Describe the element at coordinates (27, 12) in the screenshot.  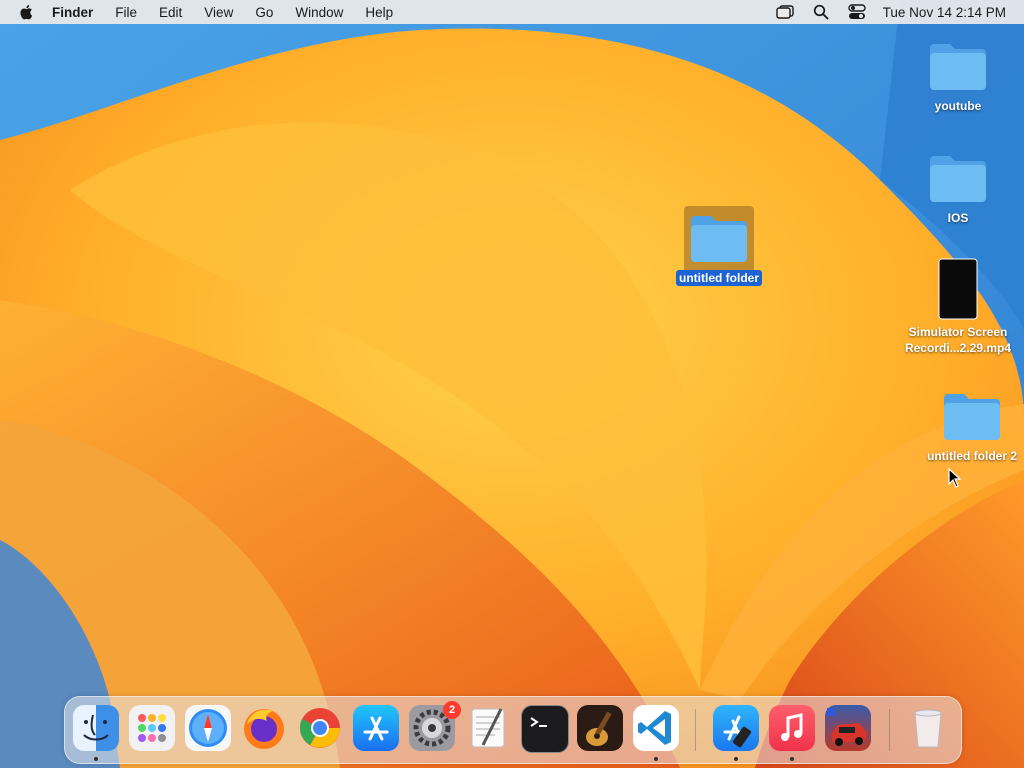
I see `apple-menu-icon` at that location.